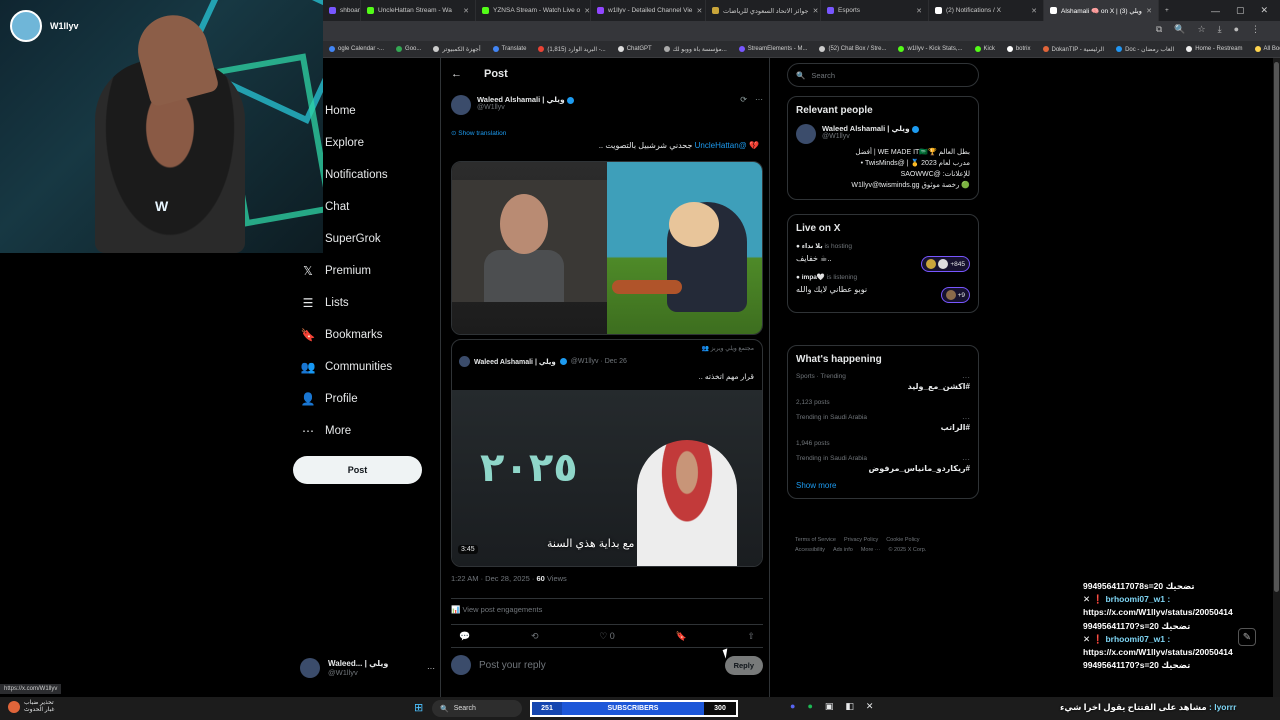  I want to click on new-tab-button: +, so click(1167, 10).